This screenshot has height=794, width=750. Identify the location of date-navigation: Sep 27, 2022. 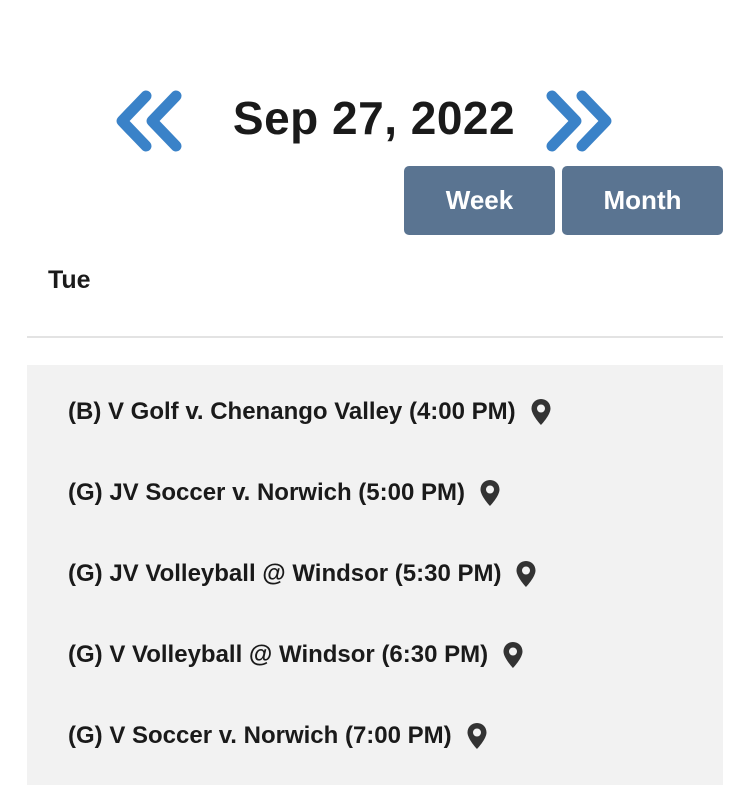
(375, 118).